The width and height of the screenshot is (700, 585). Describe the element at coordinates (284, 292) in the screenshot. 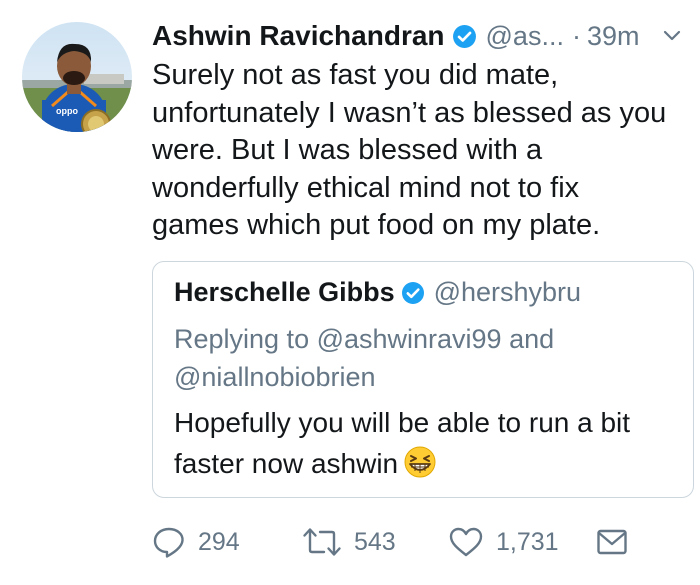

I see `quoted-author-name: Herschelle Gibbs` at that location.